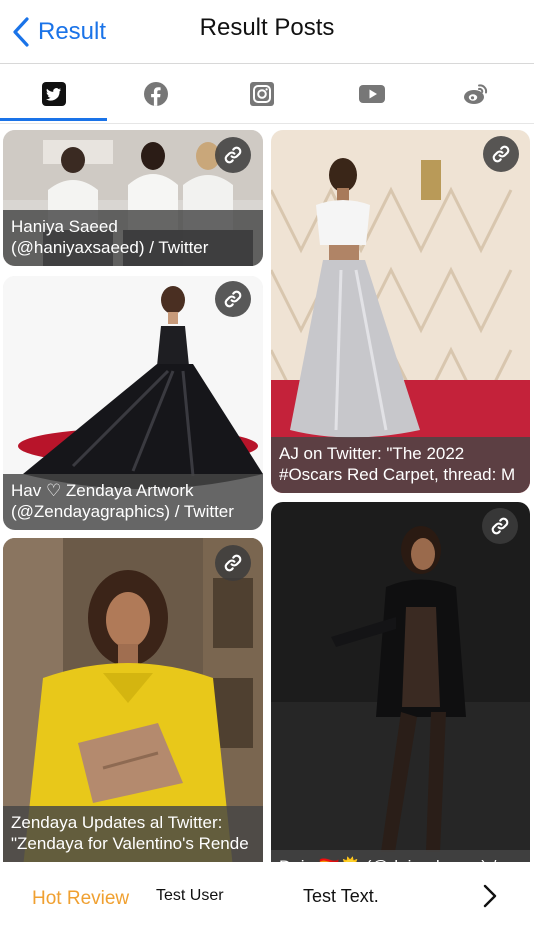  I want to click on user-name: Test User, so click(190, 895).